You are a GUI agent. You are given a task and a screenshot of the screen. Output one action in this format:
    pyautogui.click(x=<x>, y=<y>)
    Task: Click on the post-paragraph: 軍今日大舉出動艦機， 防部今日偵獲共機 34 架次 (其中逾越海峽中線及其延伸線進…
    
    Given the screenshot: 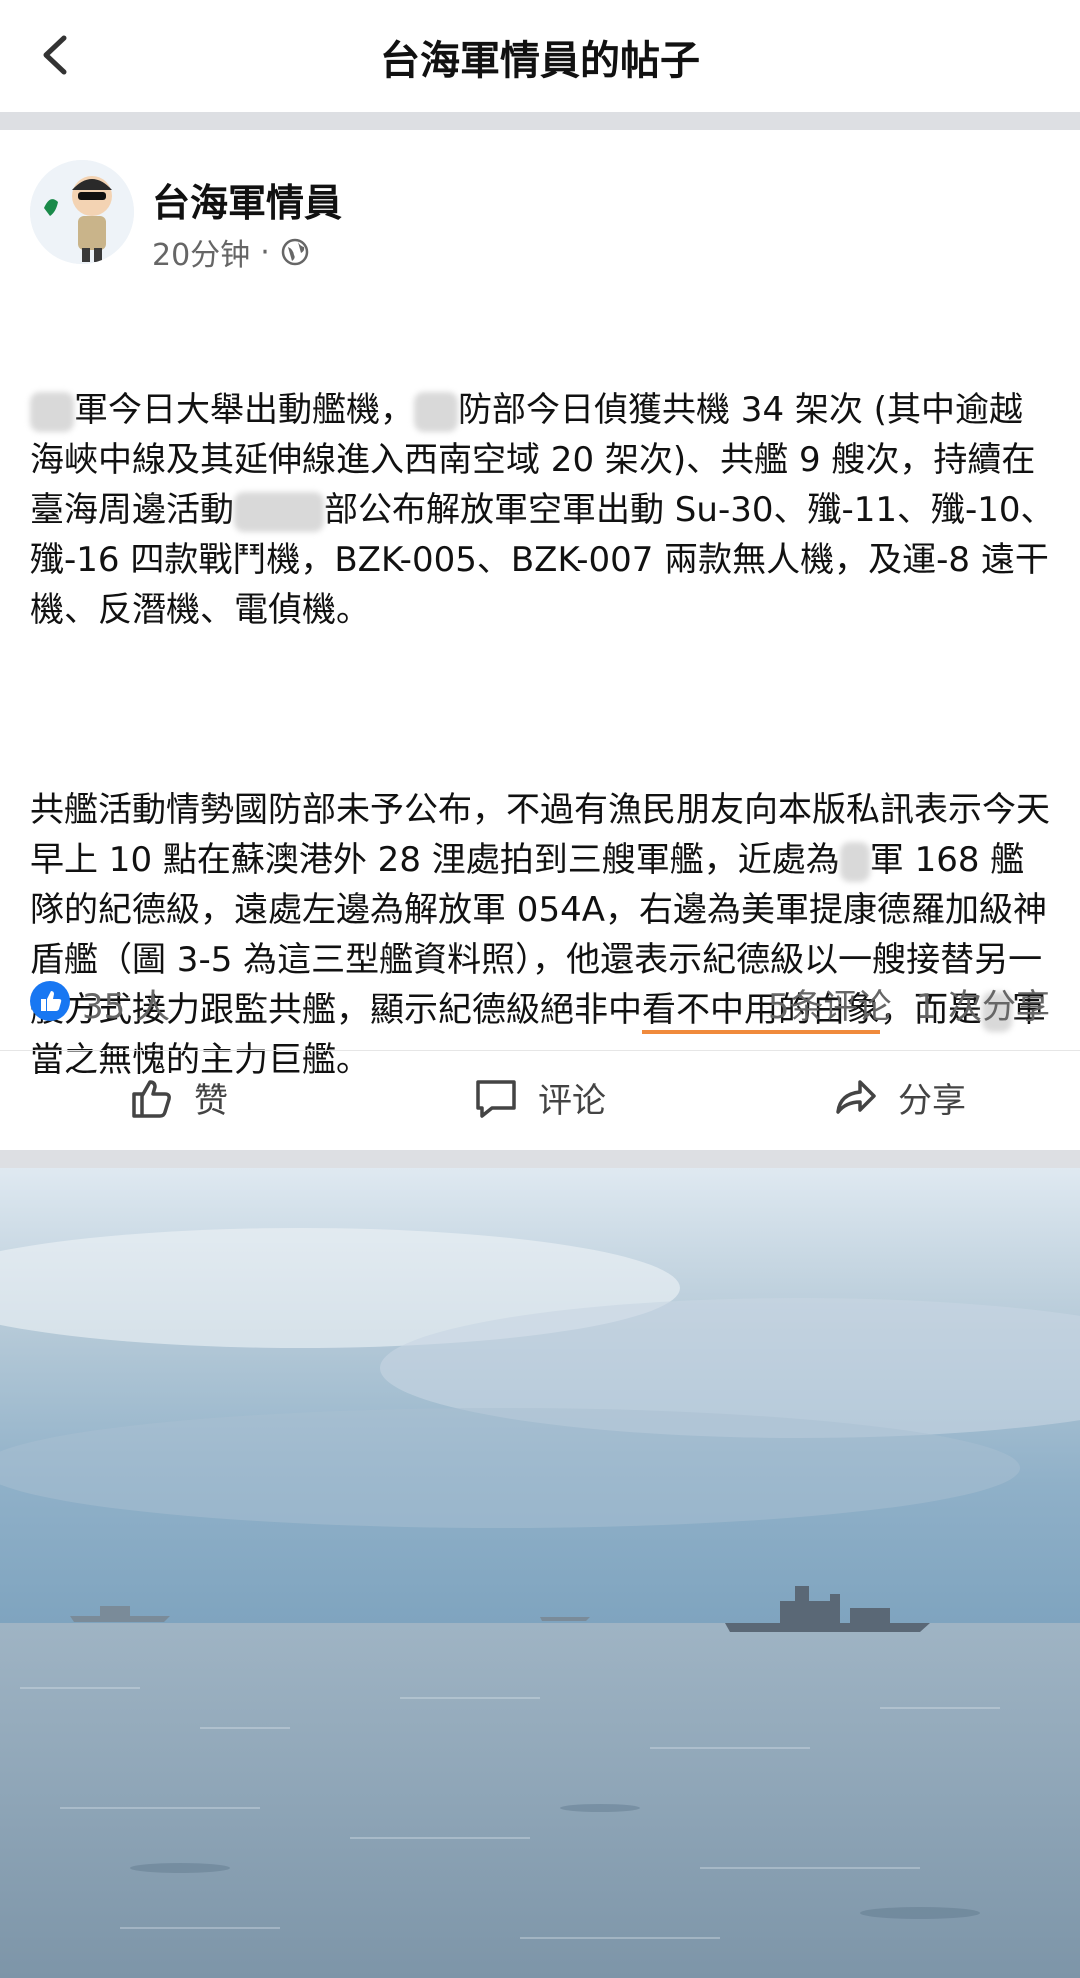 What is the action you would take?
    pyautogui.click(x=542, y=510)
    